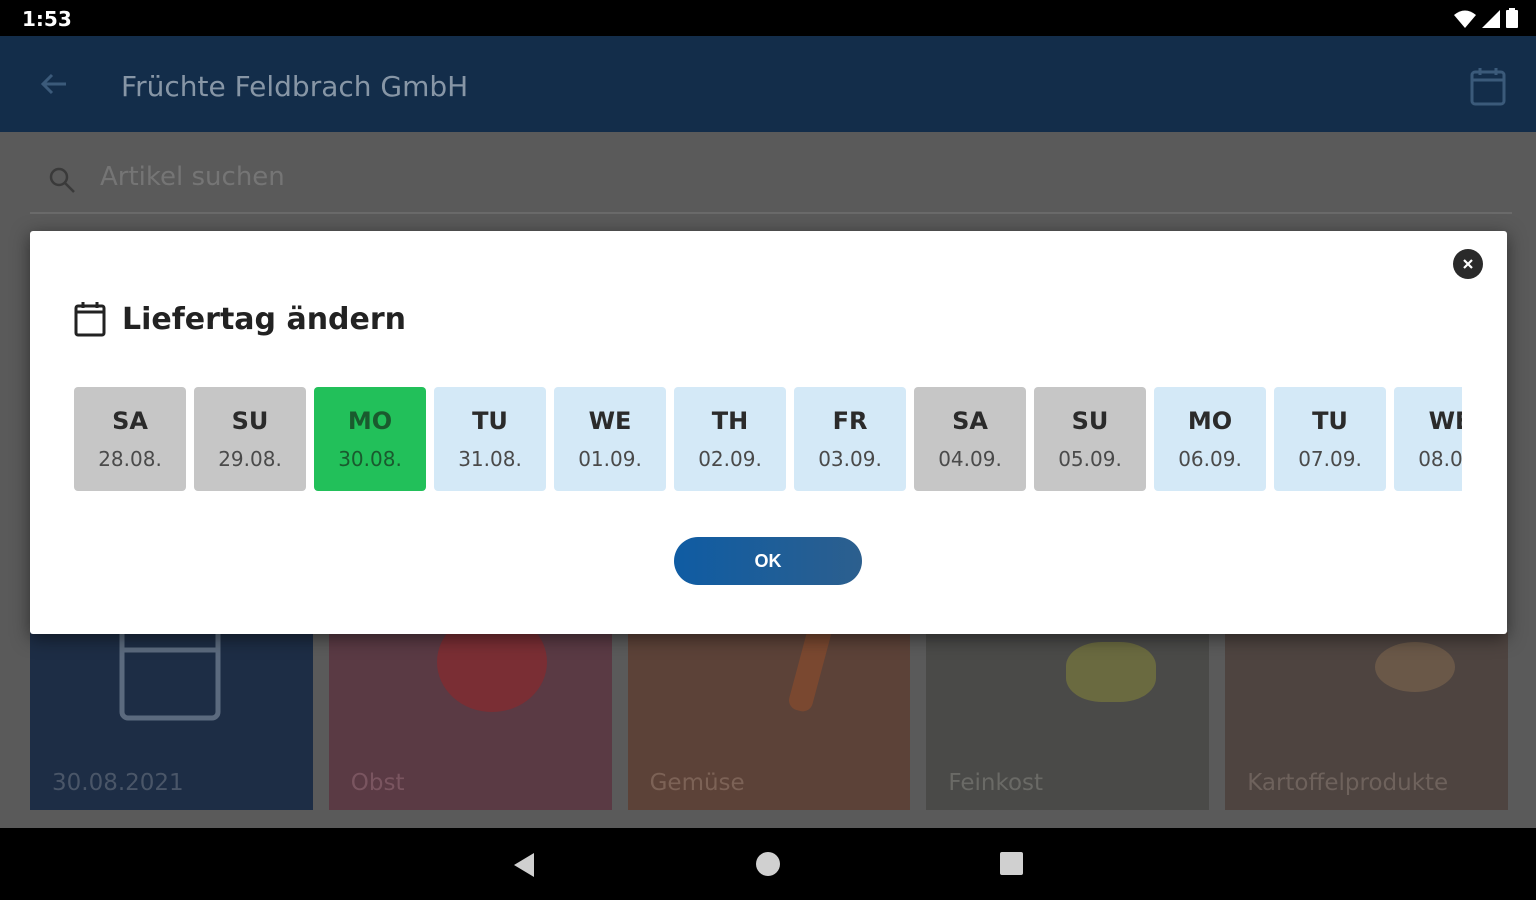 Image resolution: width=1536 pixels, height=900 pixels. I want to click on day-tile: MO 06.09., so click(1210, 439).